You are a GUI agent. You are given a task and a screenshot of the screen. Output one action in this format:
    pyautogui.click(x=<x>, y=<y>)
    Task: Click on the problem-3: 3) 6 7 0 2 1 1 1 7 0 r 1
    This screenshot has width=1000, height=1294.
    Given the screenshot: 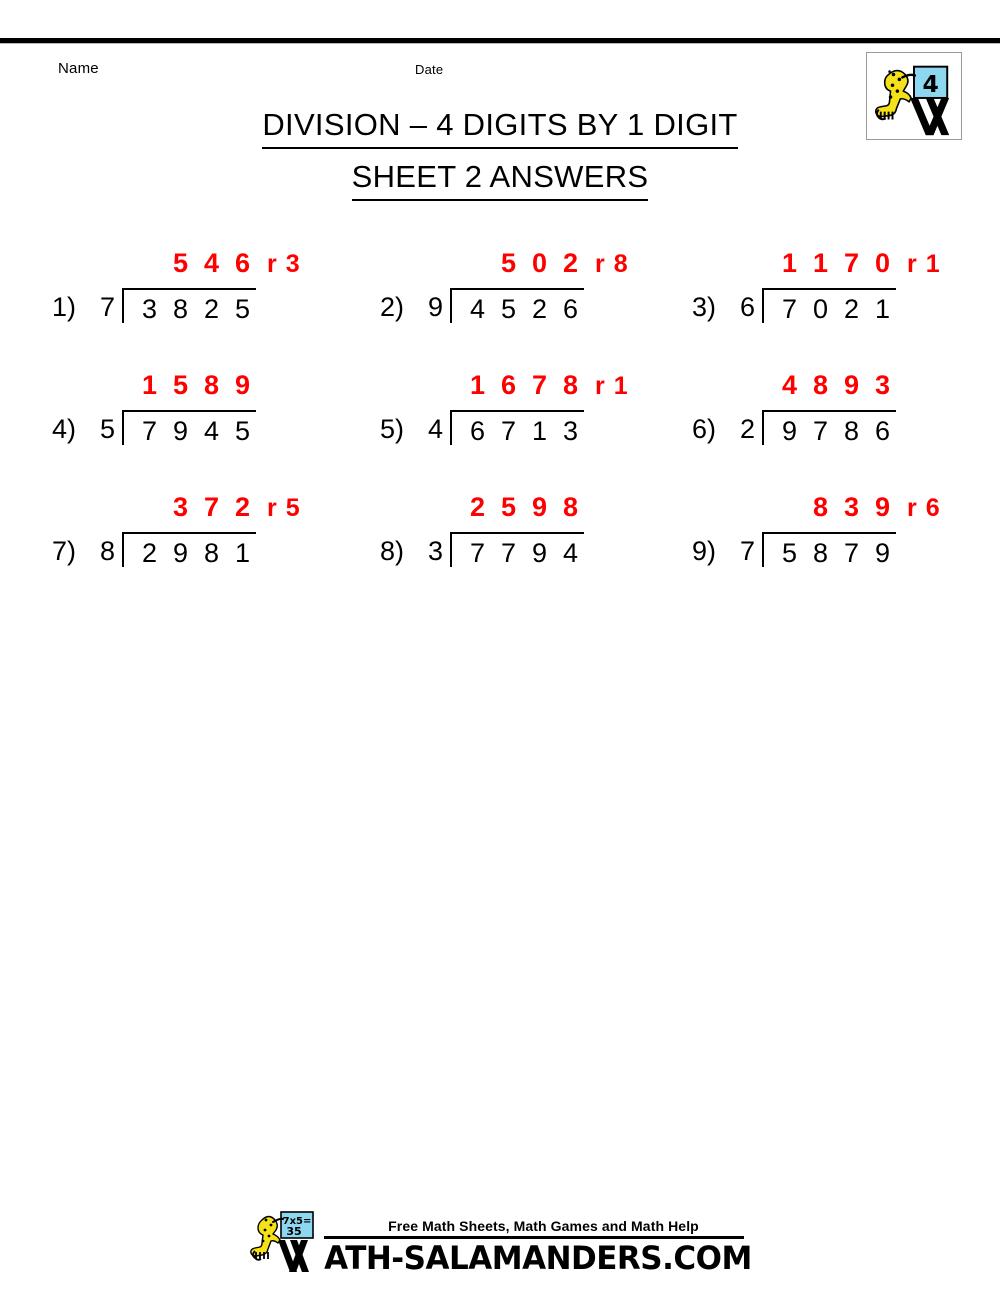 What is the action you would take?
    pyautogui.click(x=835, y=304)
    